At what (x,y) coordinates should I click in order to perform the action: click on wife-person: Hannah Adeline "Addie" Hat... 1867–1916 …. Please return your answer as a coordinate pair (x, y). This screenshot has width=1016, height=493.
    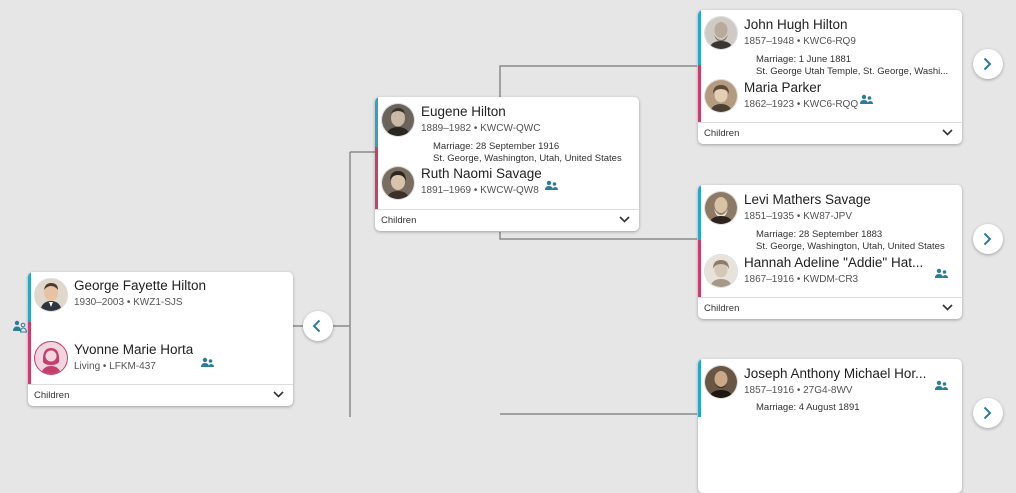
    Looking at the image, I should click on (830, 274).